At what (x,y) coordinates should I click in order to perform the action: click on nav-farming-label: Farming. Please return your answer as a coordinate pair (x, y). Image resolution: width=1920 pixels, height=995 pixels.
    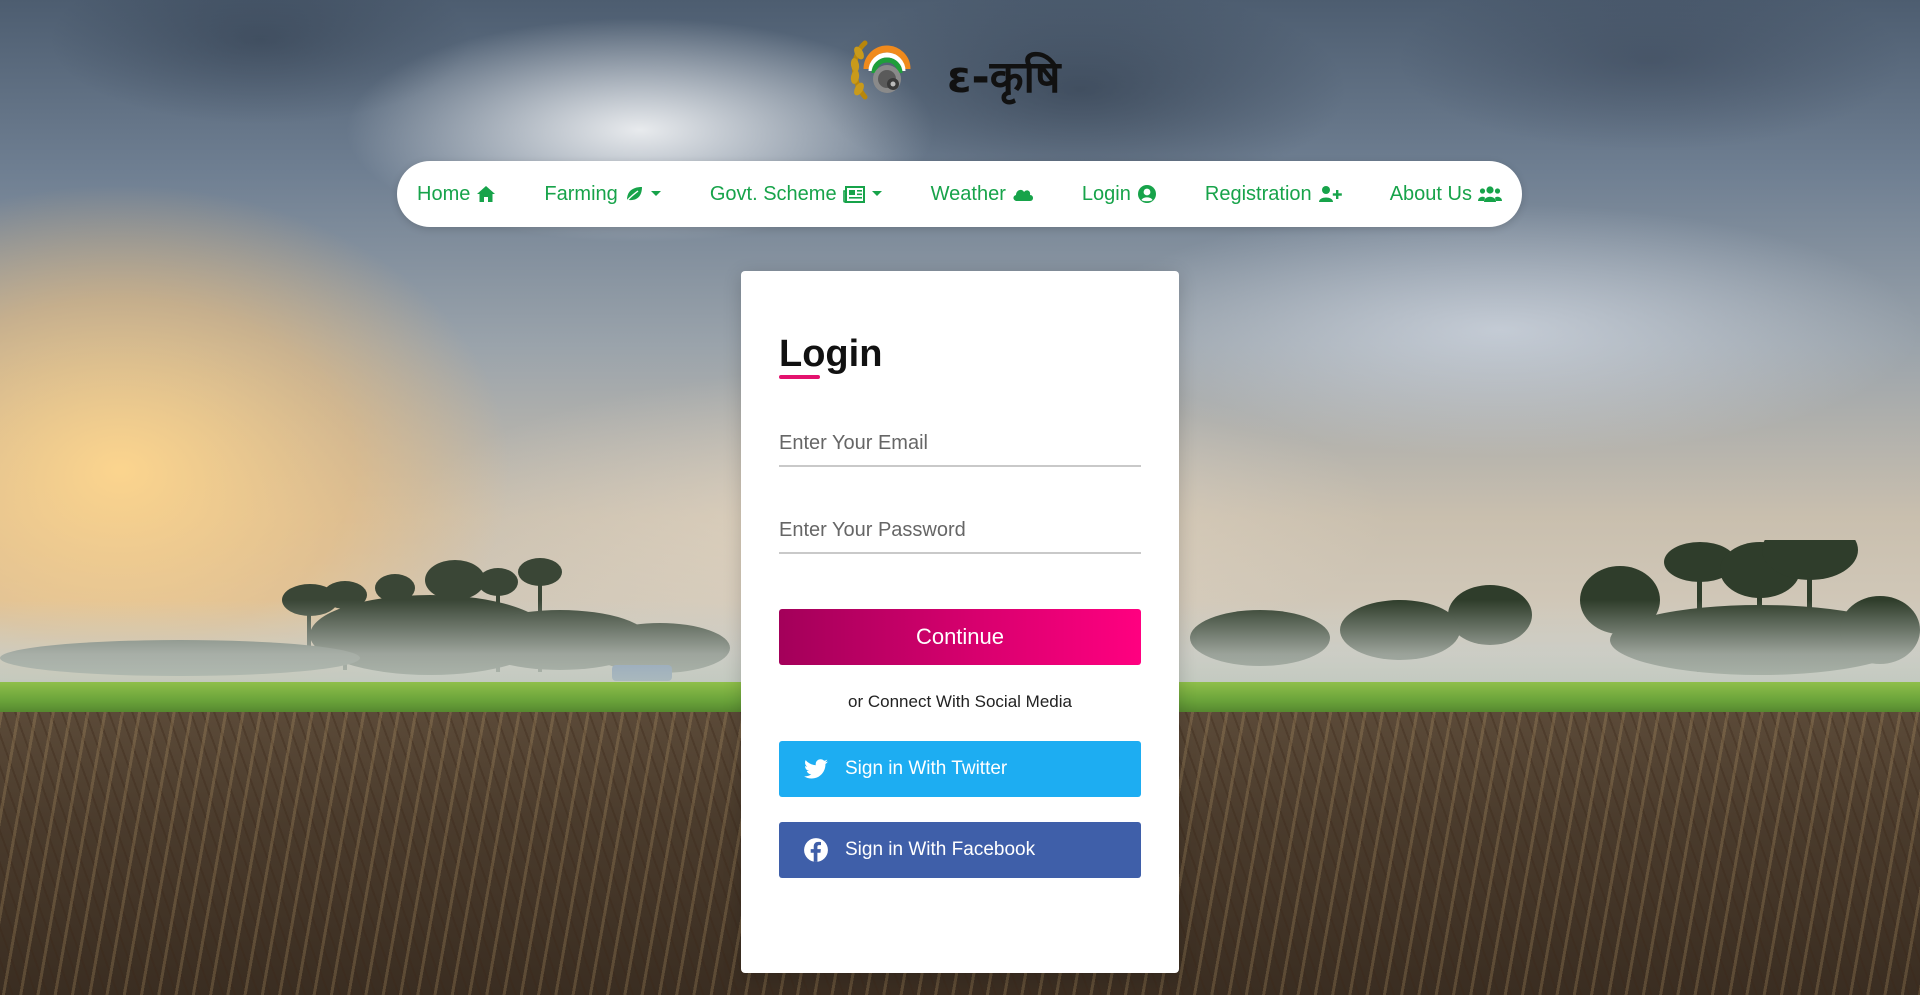
    Looking at the image, I should click on (581, 193).